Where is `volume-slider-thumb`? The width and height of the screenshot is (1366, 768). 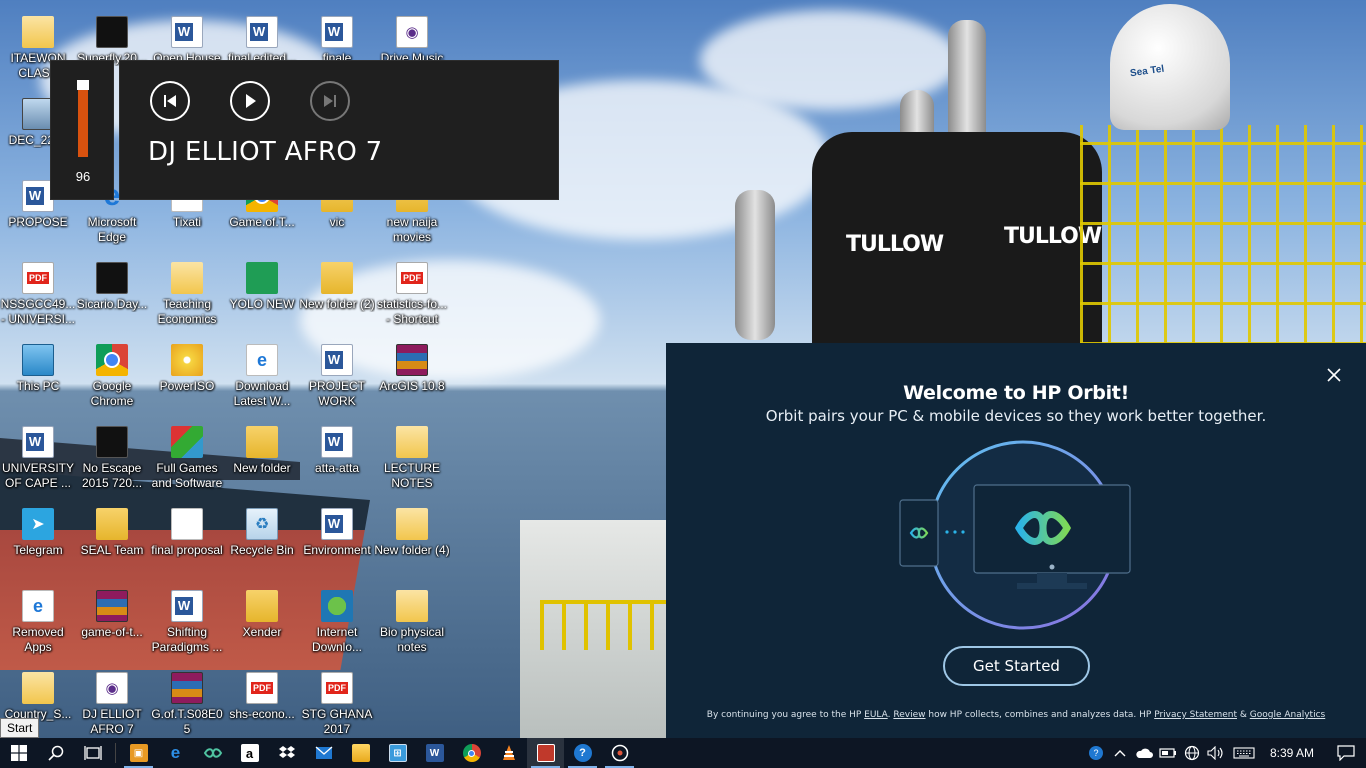 volume-slider-thumb is located at coordinates (83, 85).